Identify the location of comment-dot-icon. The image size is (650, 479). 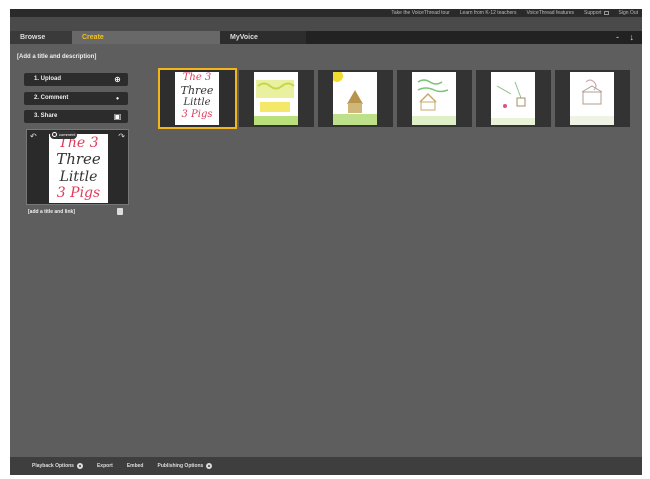
(54, 134).